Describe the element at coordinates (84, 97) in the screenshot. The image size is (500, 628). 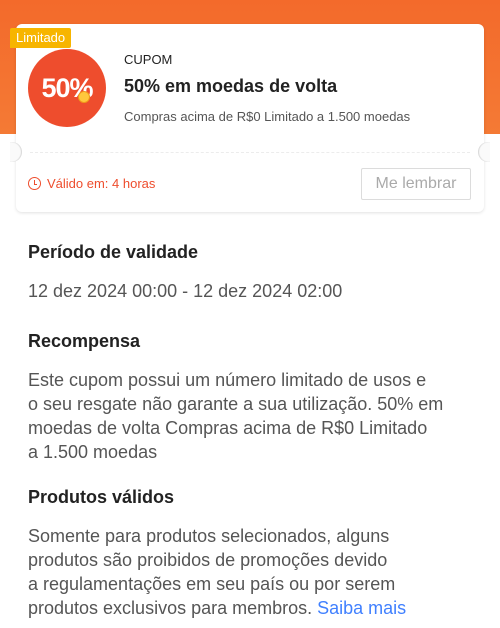
I see `coin-icon` at that location.